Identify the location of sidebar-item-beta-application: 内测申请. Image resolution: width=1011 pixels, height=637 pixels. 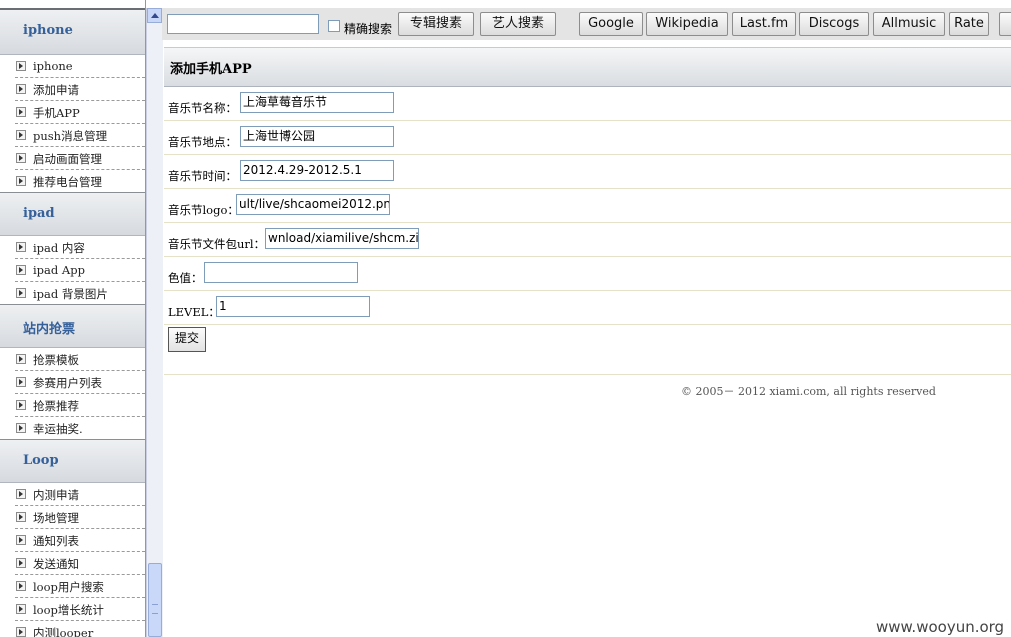
(80, 494).